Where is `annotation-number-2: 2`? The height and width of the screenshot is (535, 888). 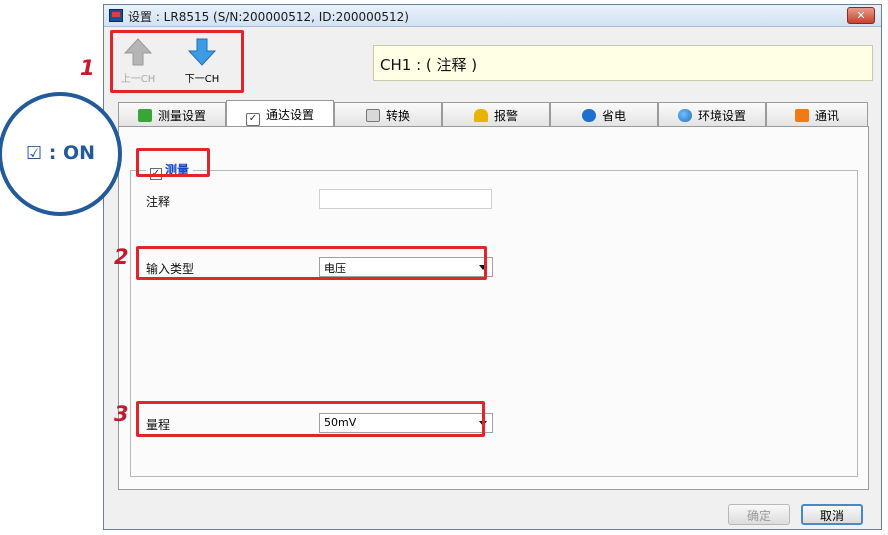
annotation-number-2: 2 is located at coordinates (121, 257).